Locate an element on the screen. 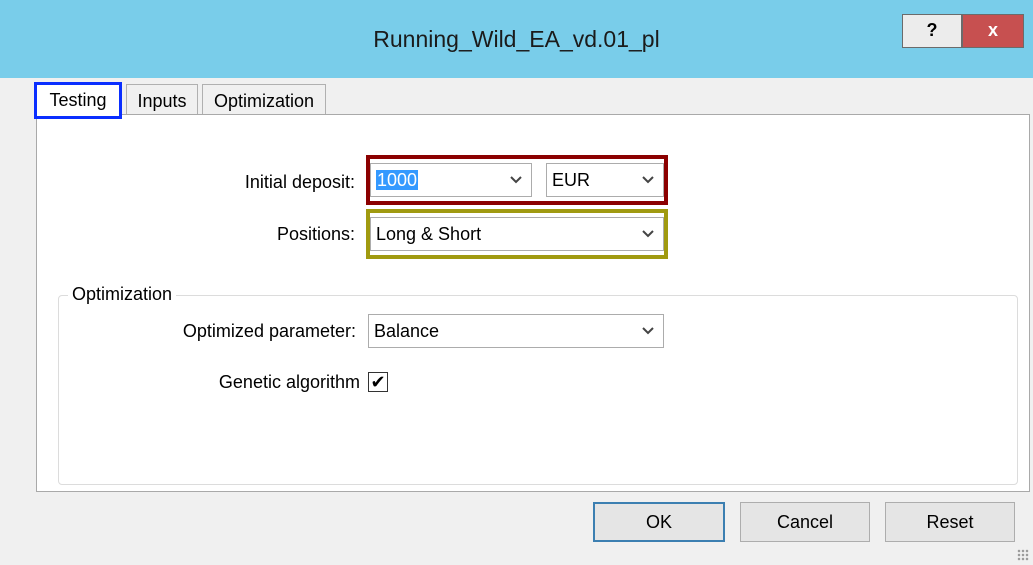  genetic-algorithm-label: Genetic algorithm is located at coordinates (289, 382).